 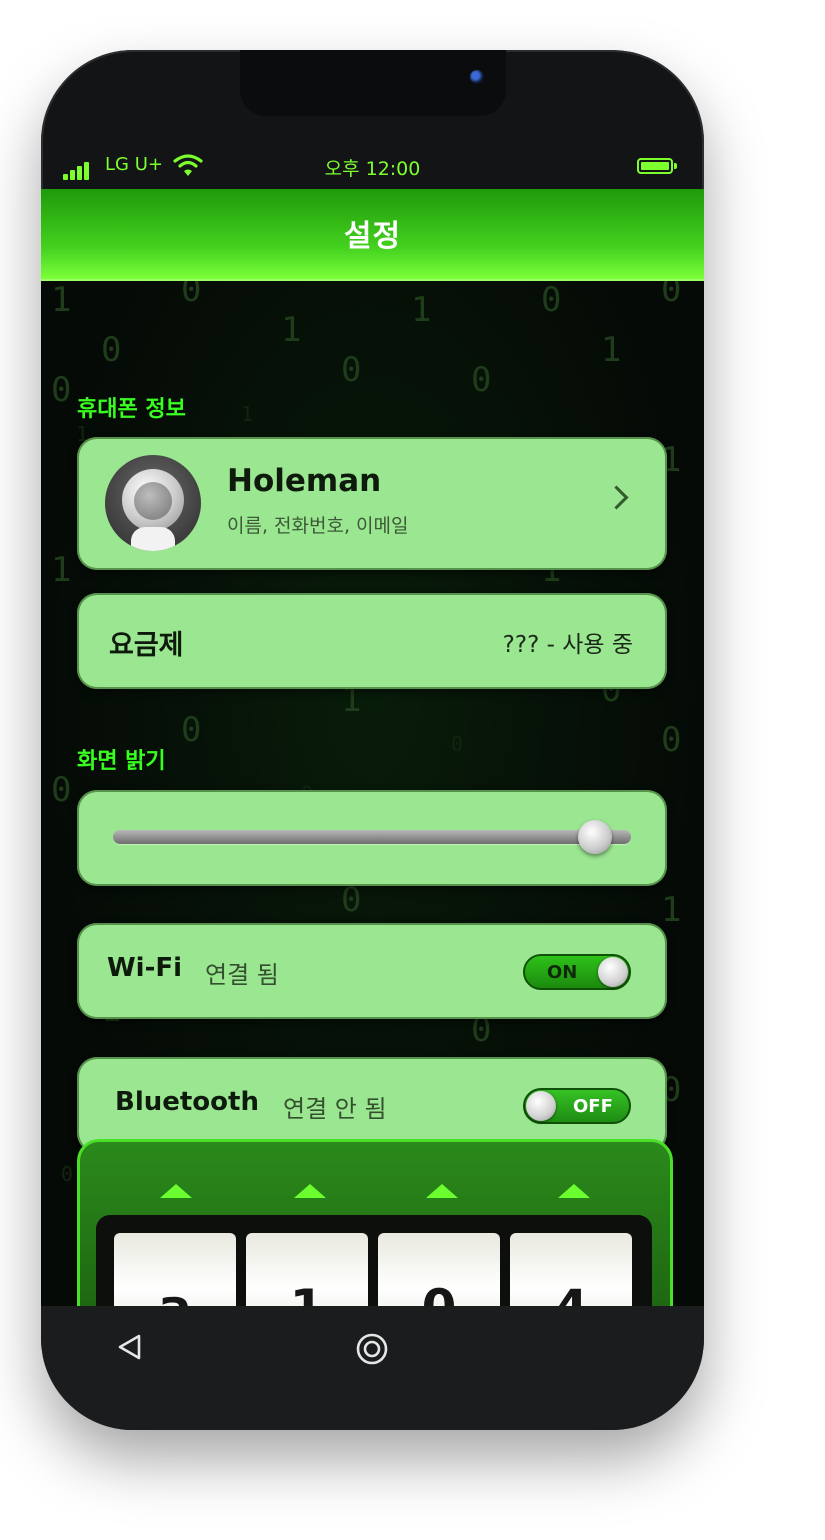 What do you see at coordinates (372, 1368) in the screenshot?
I see `navigation-bar` at bounding box center [372, 1368].